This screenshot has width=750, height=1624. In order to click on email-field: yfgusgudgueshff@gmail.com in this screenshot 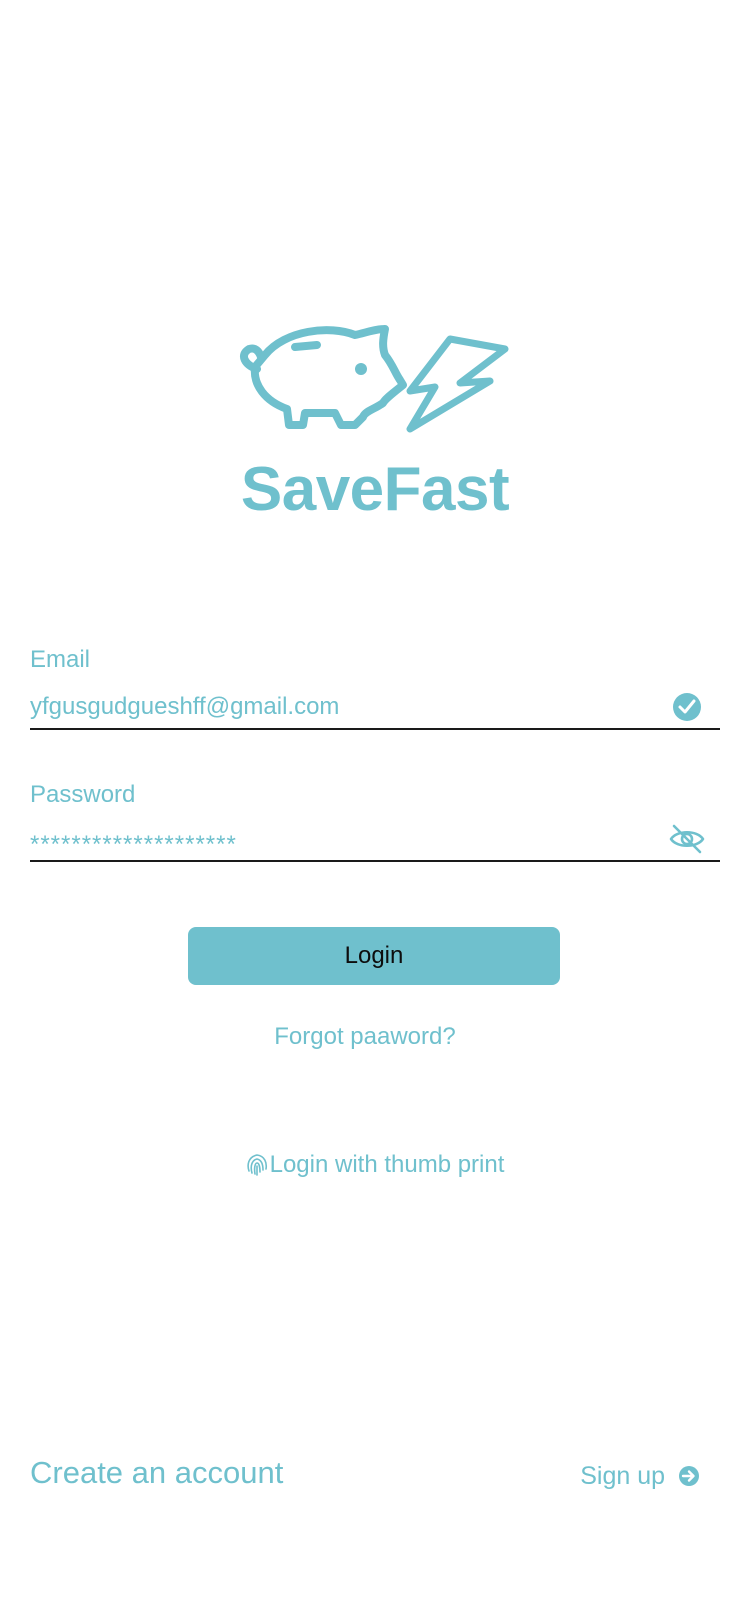, I will do `click(375, 708)`.